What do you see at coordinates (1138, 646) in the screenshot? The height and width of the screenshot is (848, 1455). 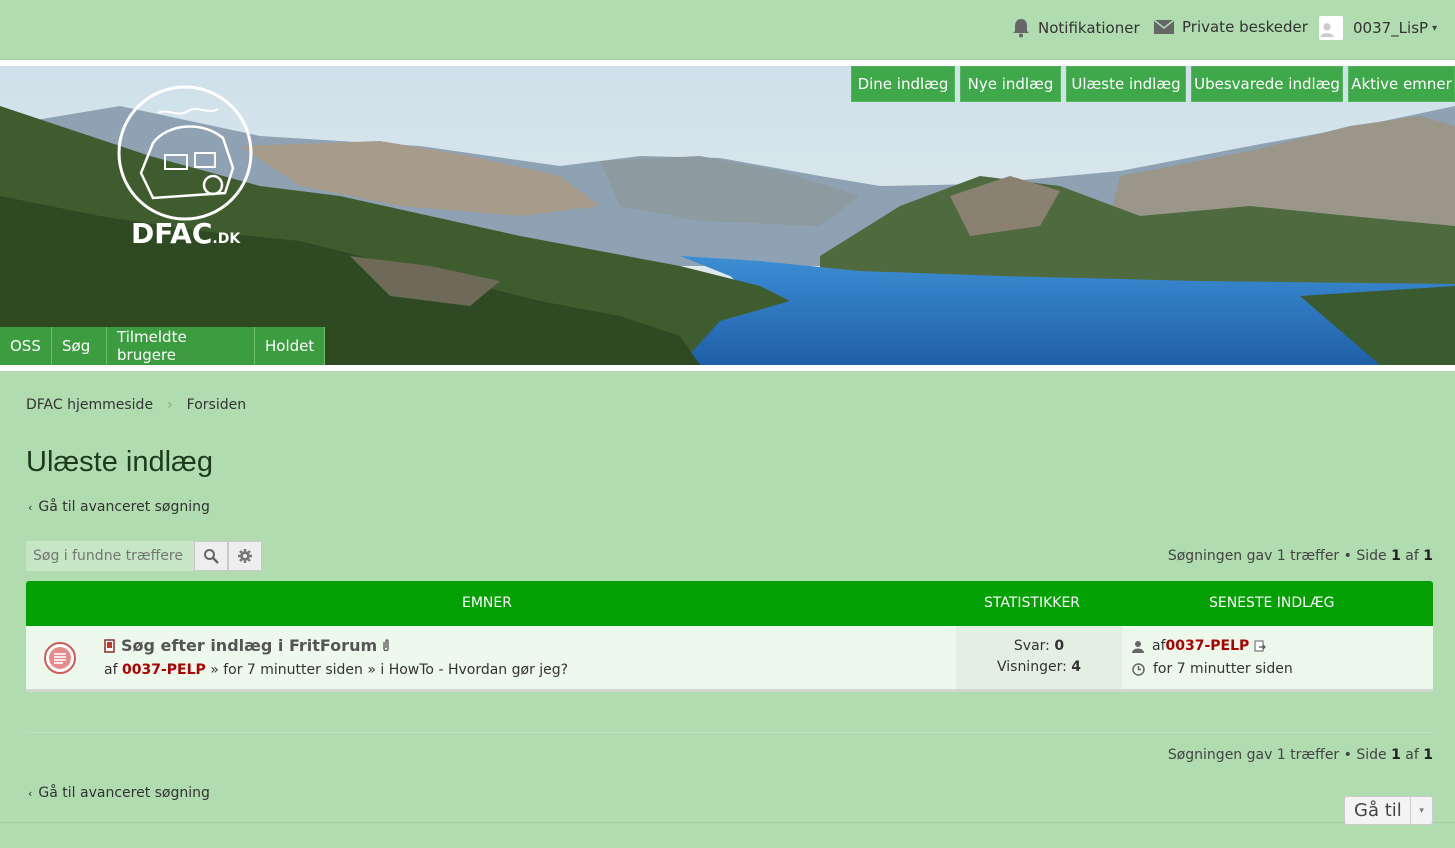 I see `user-icon` at bounding box center [1138, 646].